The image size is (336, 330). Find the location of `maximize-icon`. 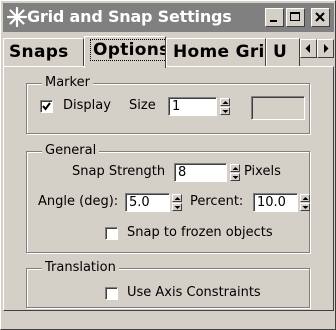

maximize-icon is located at coordinates (295, 16).